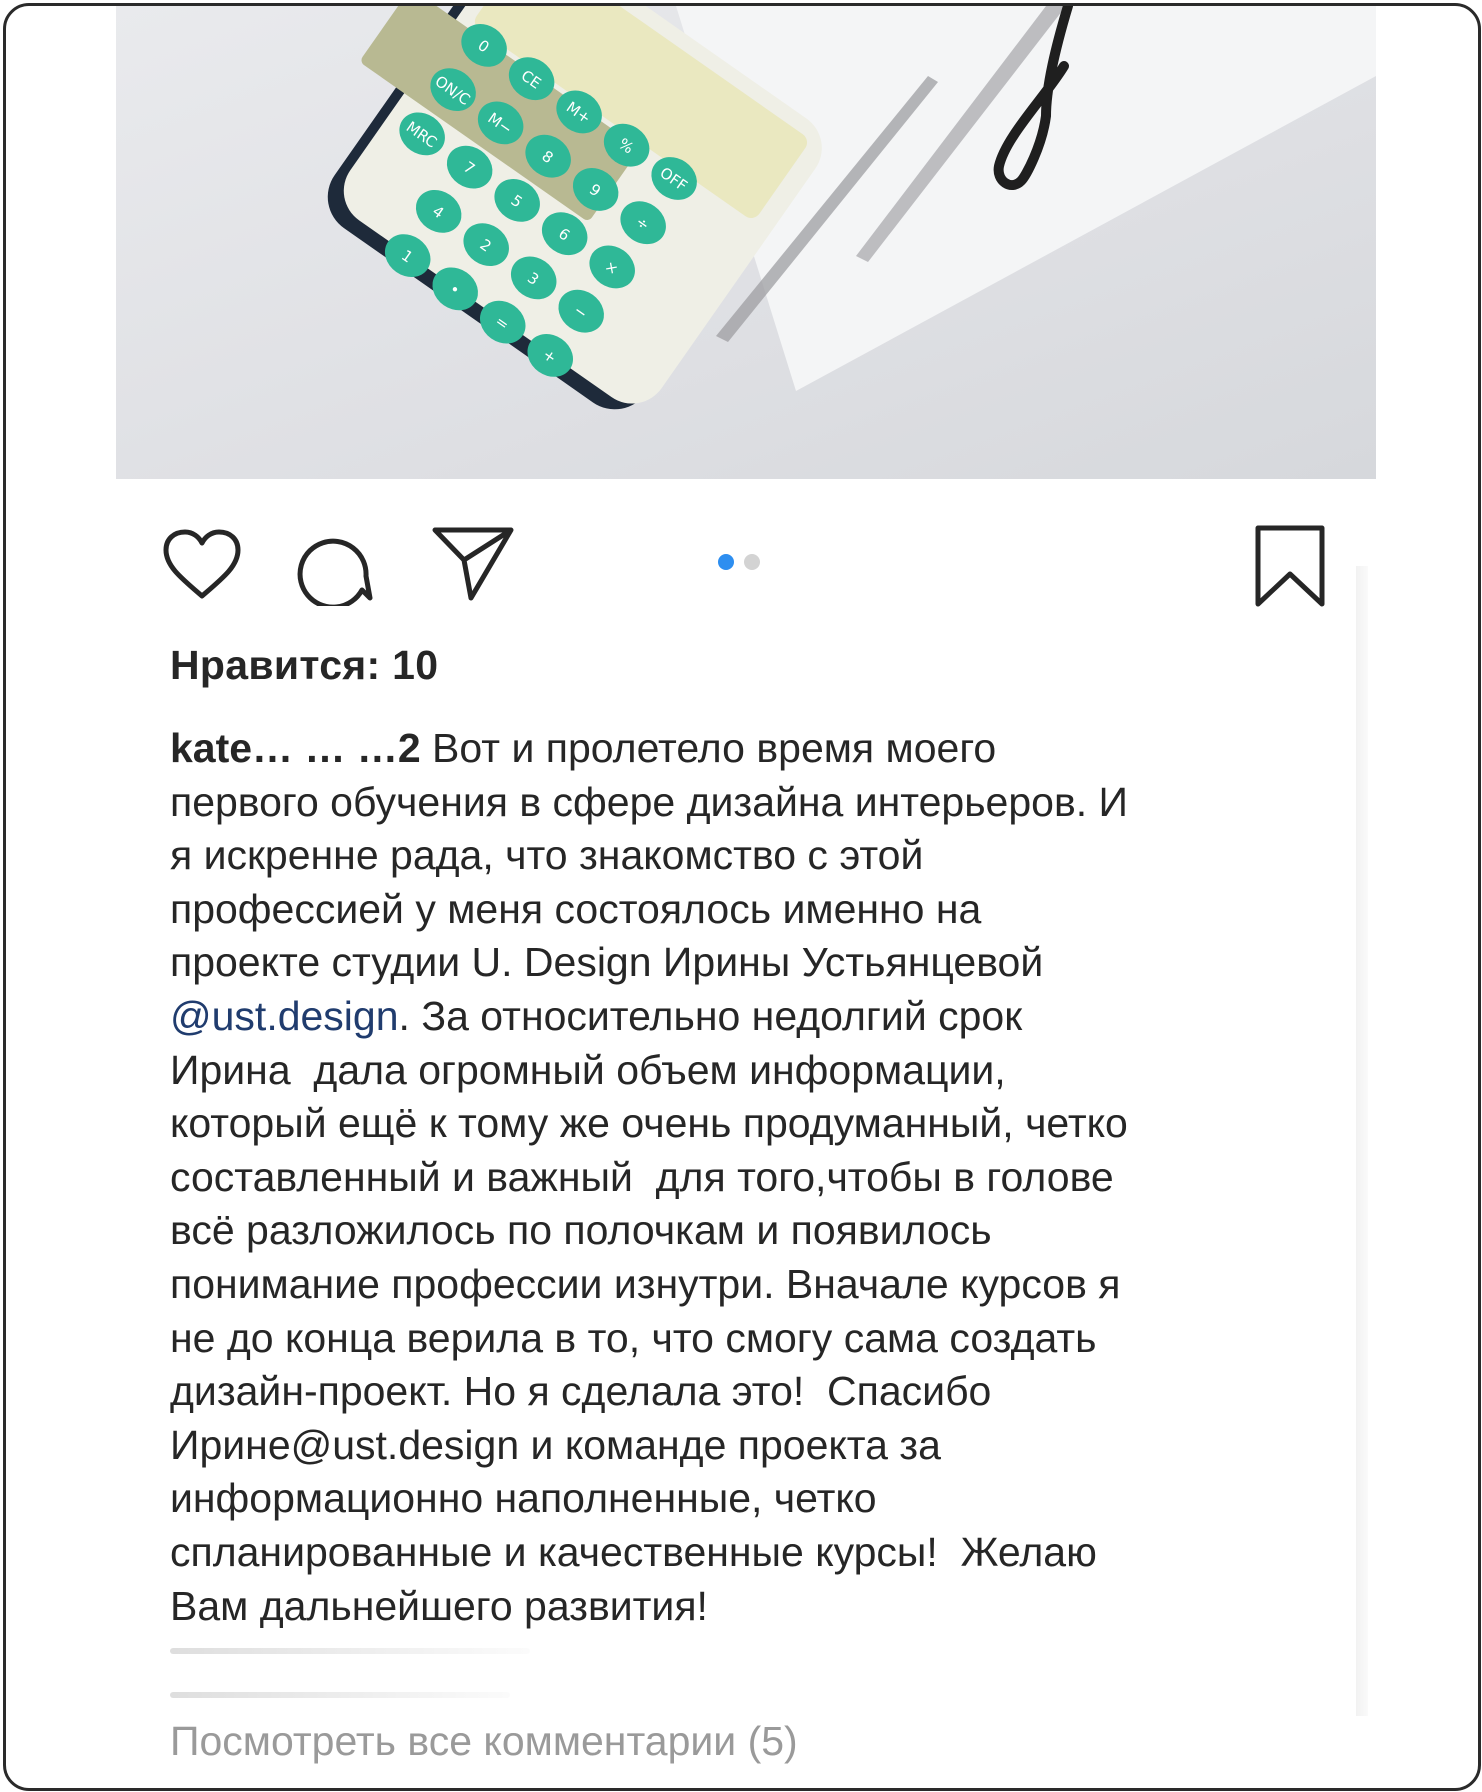 The image size is (1482, 1792). I want to click on paper-plane-icon, so click(473, 564).